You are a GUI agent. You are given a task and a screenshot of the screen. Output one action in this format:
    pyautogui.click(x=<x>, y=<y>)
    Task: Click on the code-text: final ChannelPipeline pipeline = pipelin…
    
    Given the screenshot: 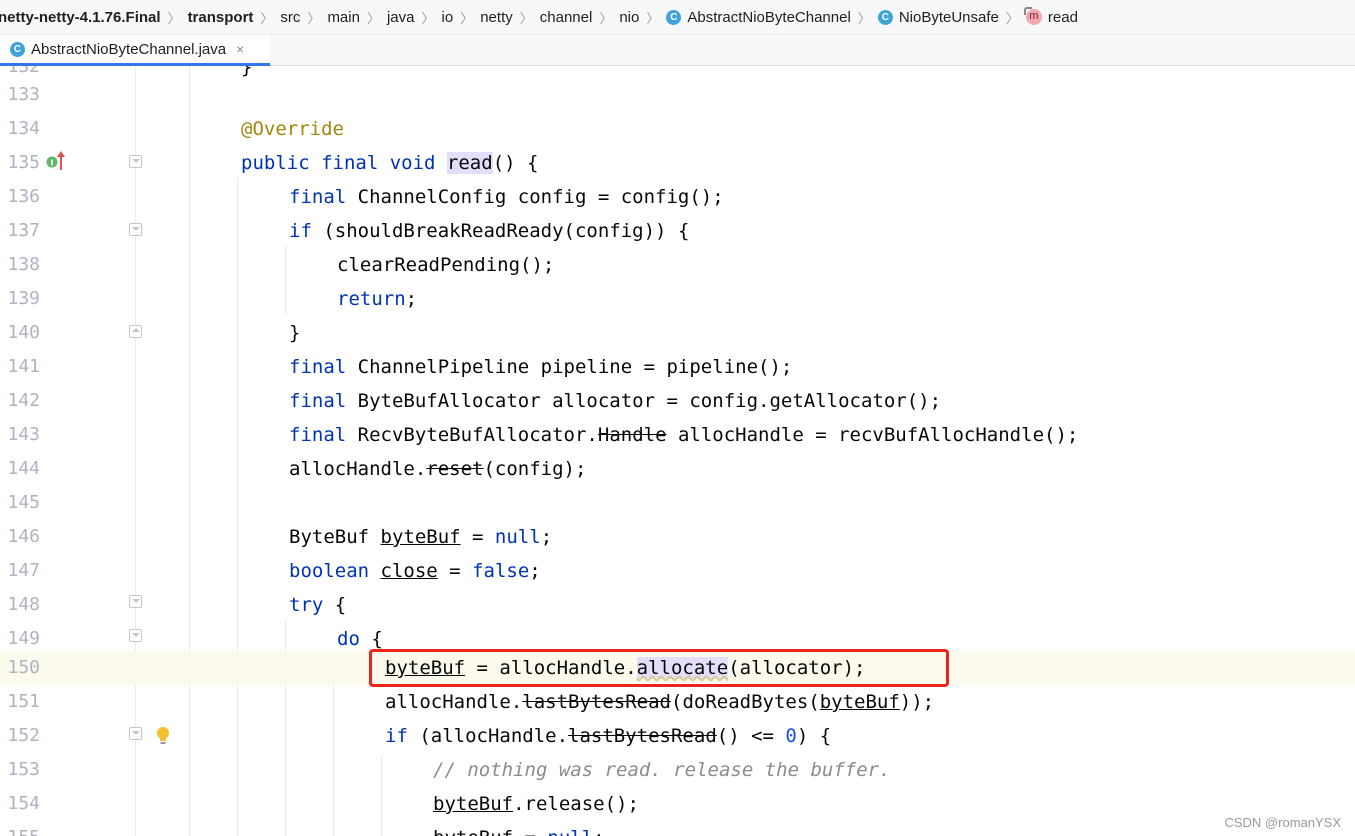 What is the action you would take?
    pyautogui.click(x=541, y=367)
    